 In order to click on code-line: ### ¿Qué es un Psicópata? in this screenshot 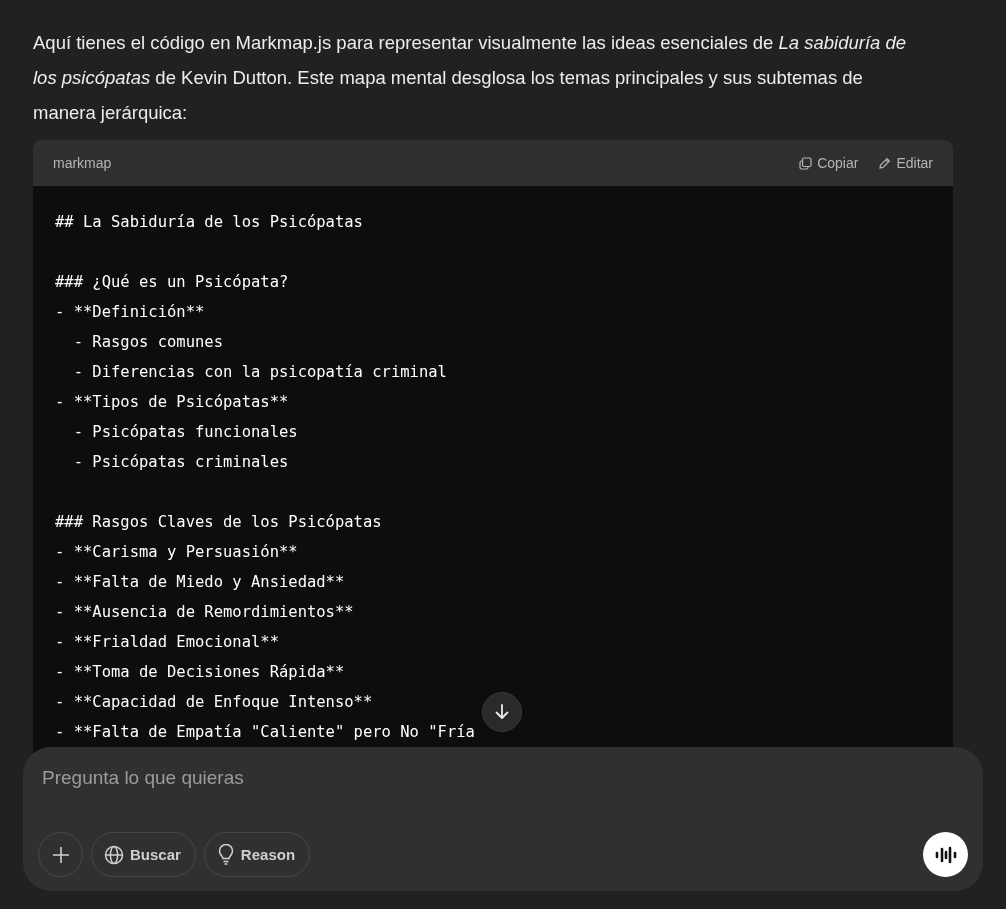, I will do `click(172, 282)`.